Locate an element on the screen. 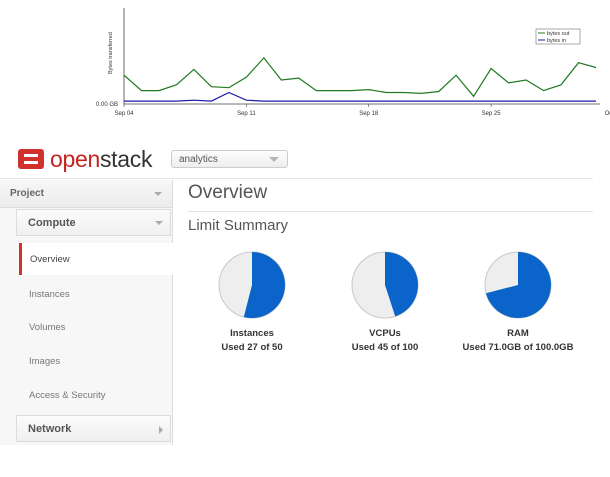 The height and width of the screenshot is (477, 610). chart-y-tick-label: 0.00 GB is located at coordinates (107, 105).